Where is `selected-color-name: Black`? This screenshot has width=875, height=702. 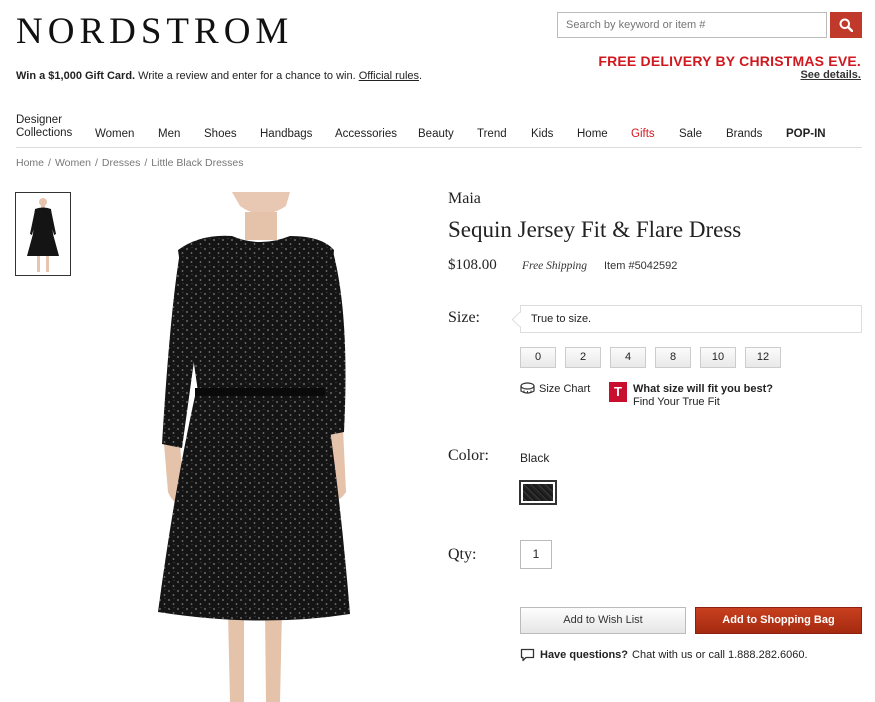
selected-color-name: Black is located at coordinates (535, 458).